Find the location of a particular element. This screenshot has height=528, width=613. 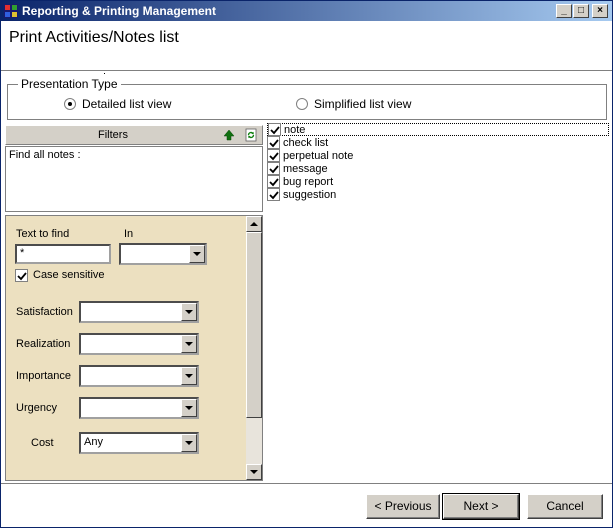

satisfaction-combo is located at coordinates (139, 312).